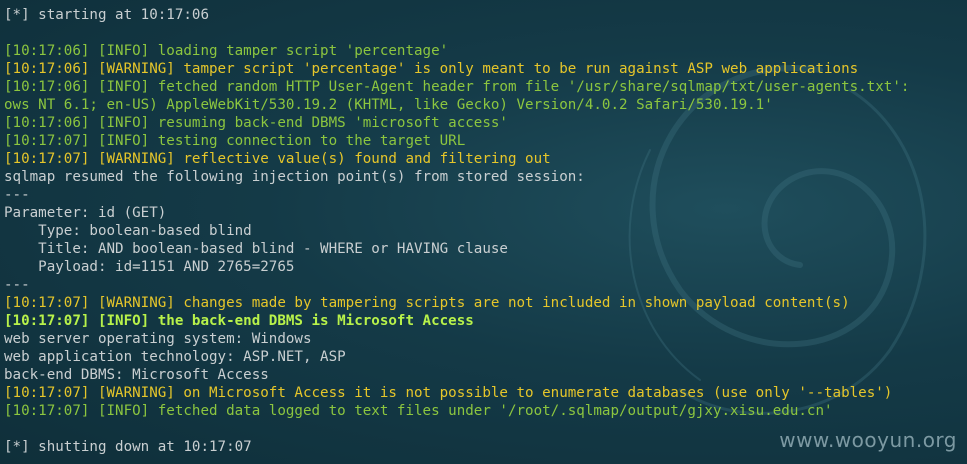 The image size is (967, 464). What do you see at coordinates (85, 213) in the screenshot?
I see `terminal-line: Parameter: id (GET)` at bounding box center [85, 213].